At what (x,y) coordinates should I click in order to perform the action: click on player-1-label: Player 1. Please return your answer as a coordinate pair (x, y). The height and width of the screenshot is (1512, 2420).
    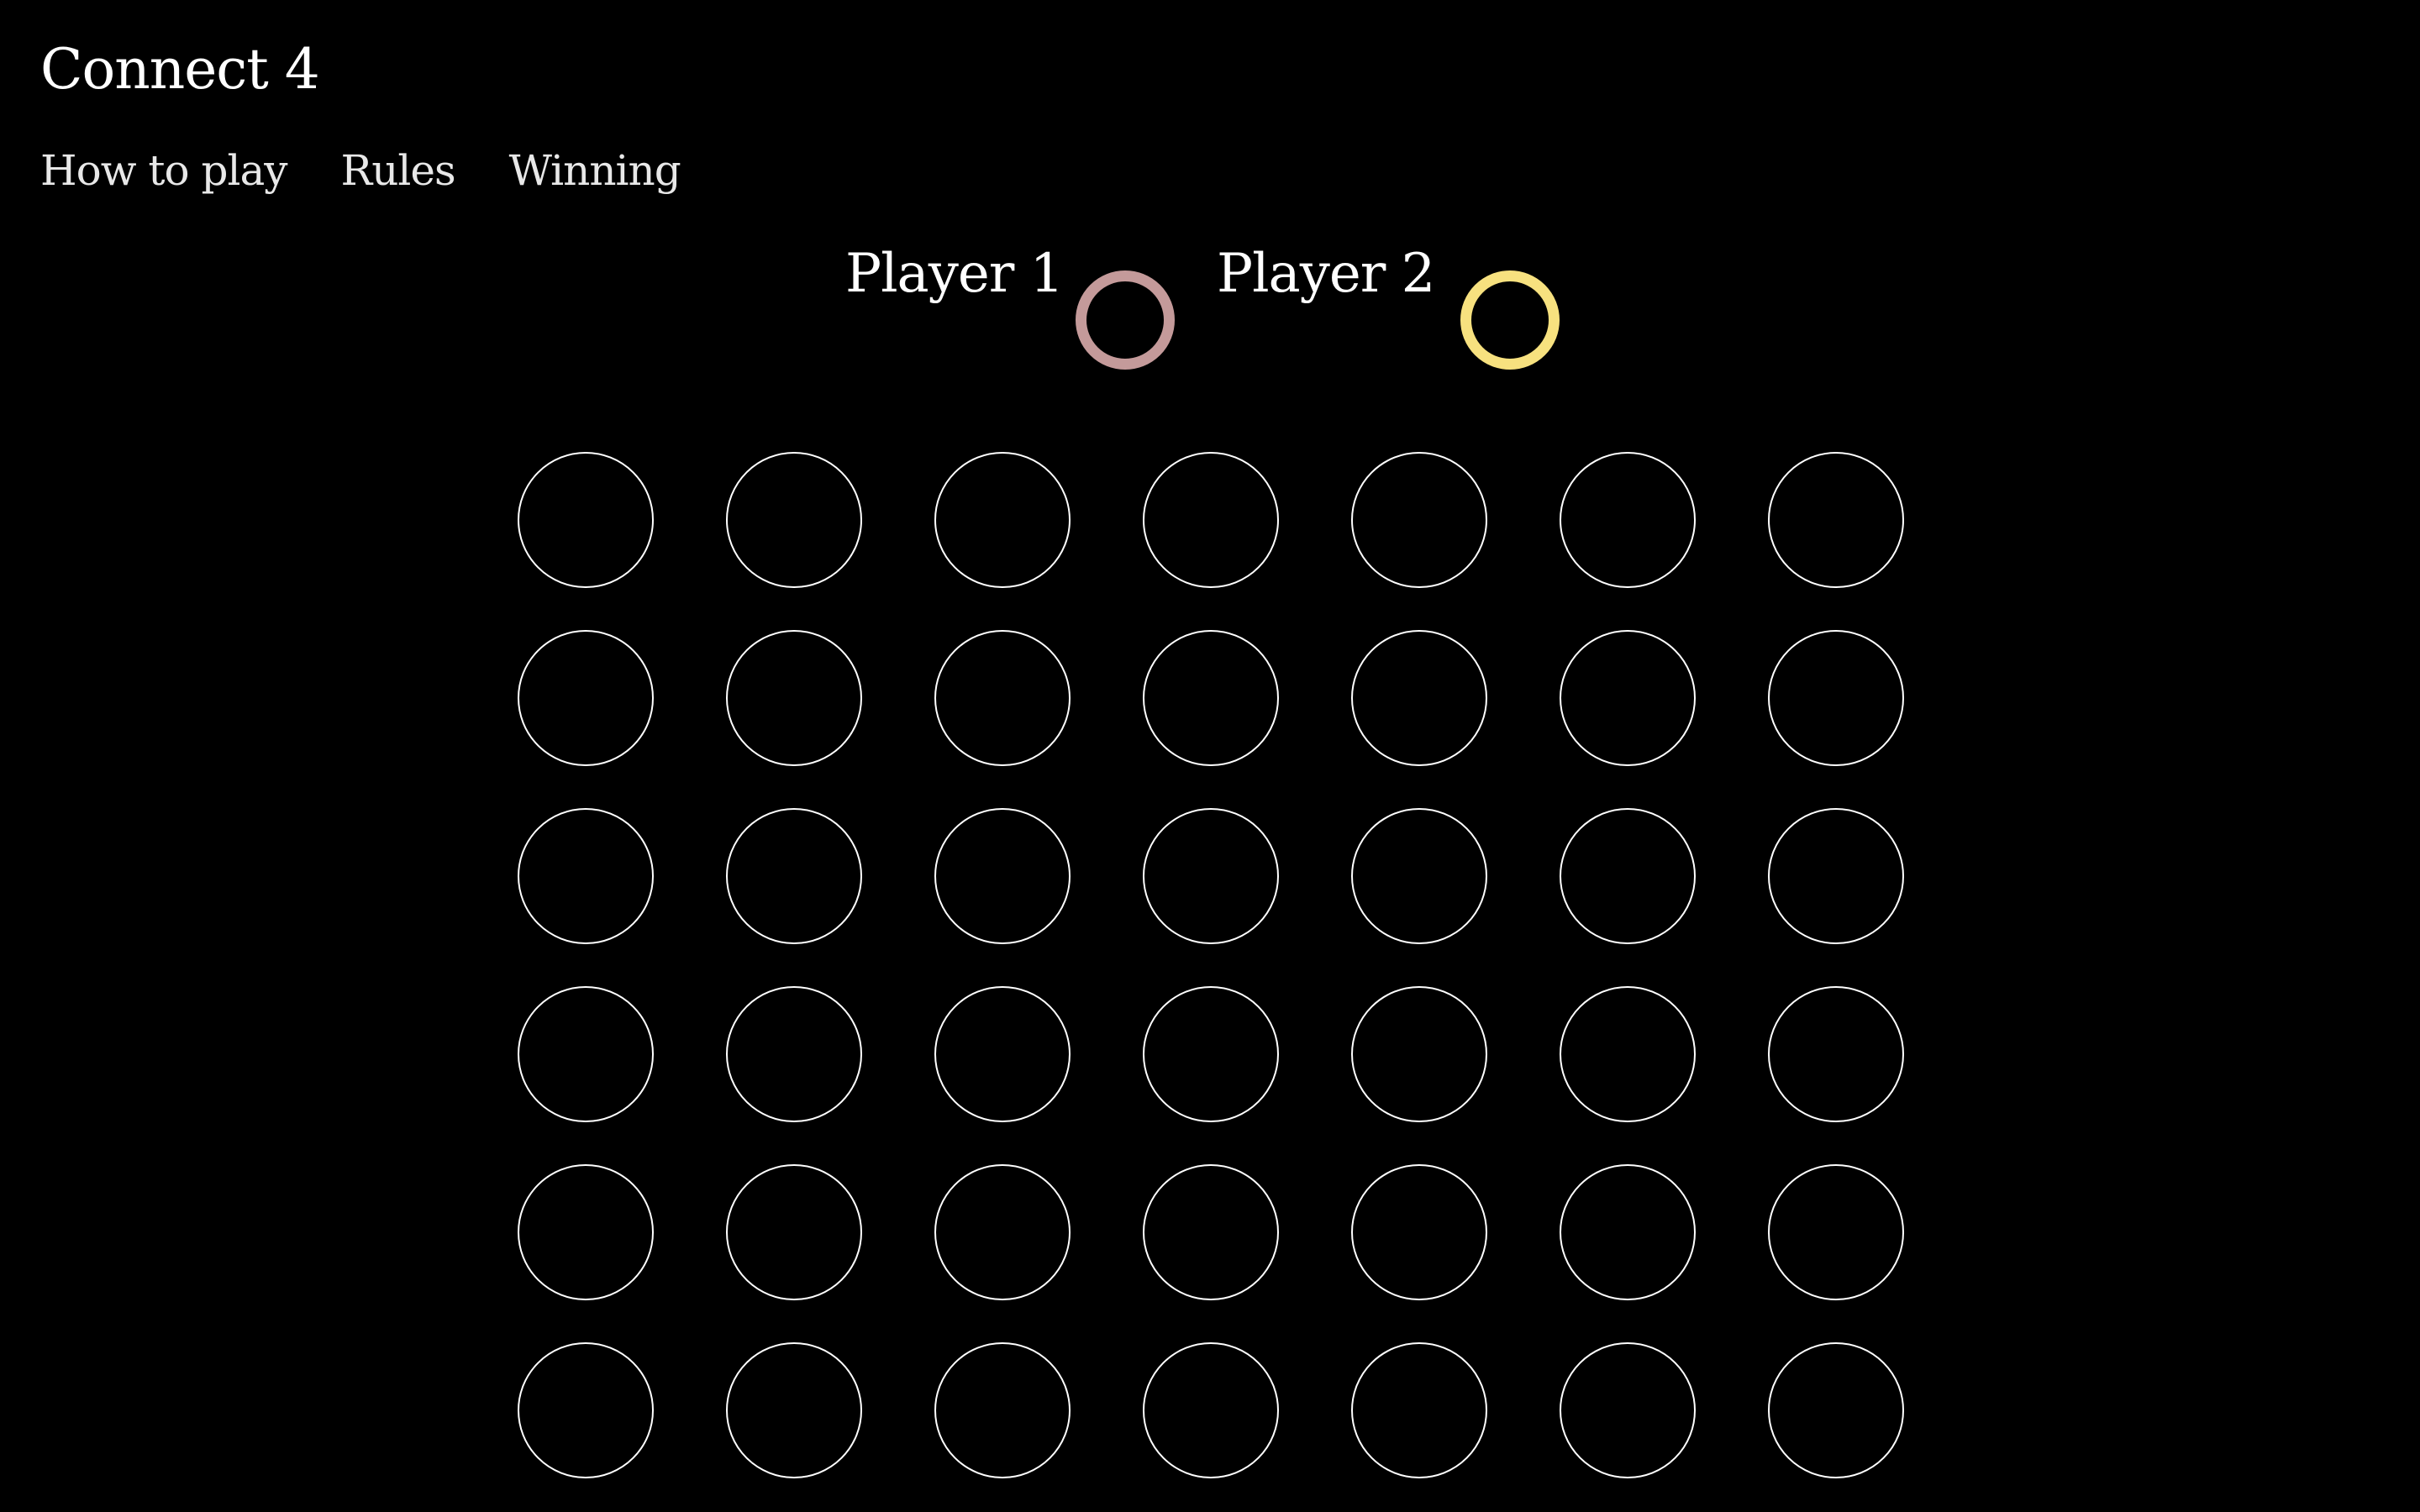
    Looking at the image, I should click on (955, 274).